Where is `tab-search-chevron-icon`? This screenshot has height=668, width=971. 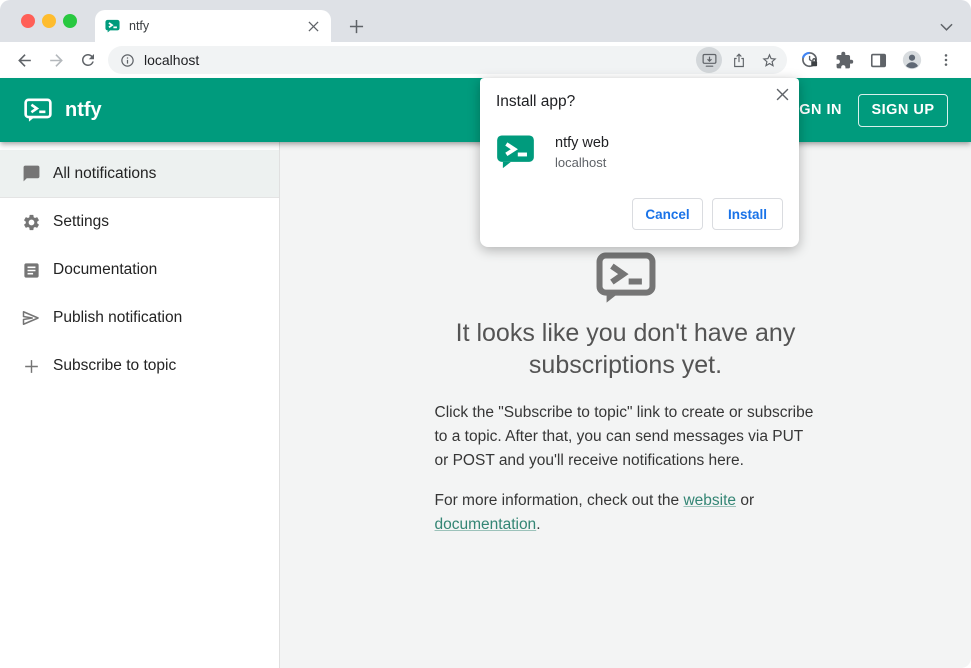
tab-search-chevron-icon is located at coordinates (946, 27).